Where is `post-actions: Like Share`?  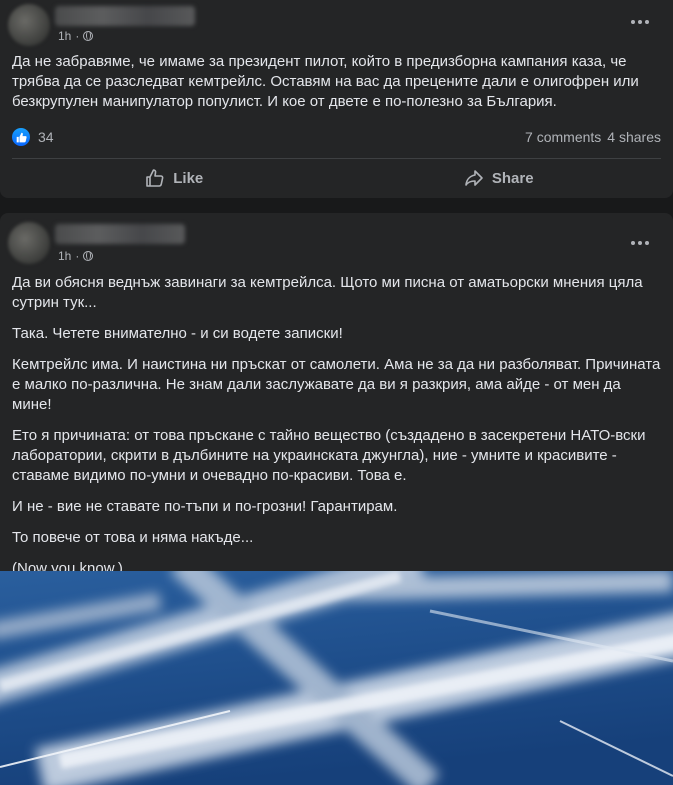
post-actions: Like Share is located at coordinates (336, 178).